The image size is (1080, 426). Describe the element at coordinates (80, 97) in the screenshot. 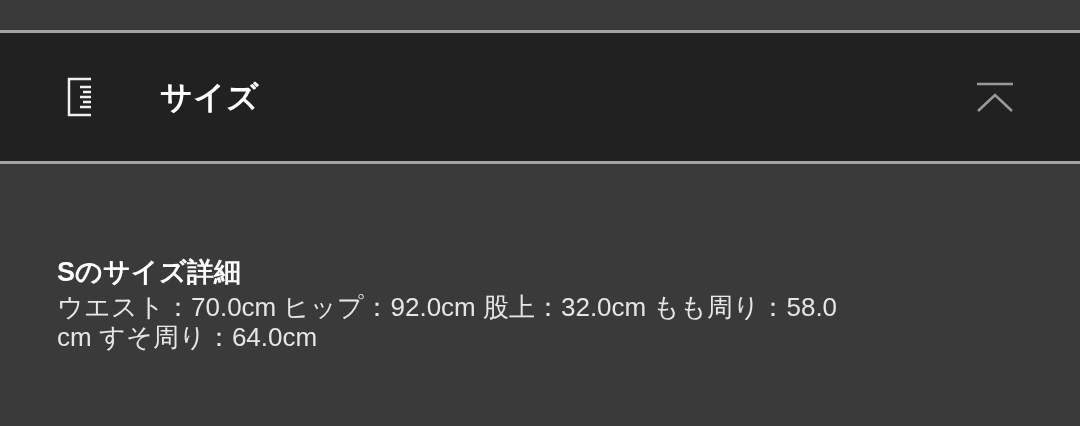

I see `ruler-icon` at that location.